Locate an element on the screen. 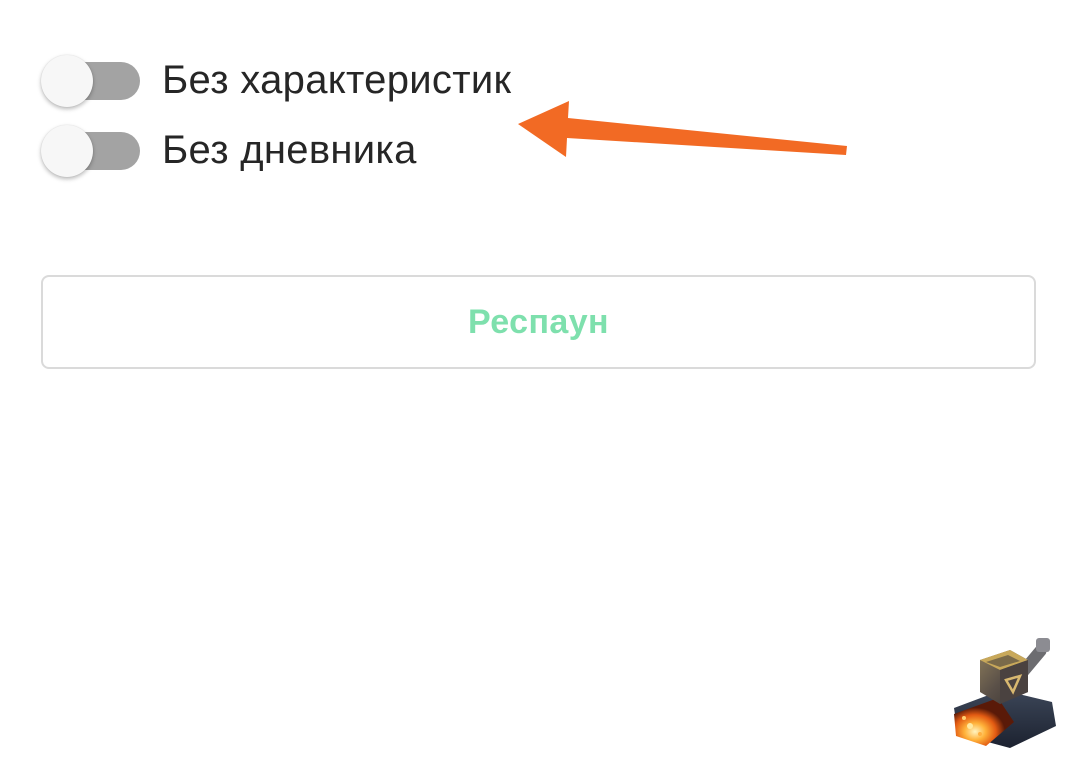 The width and height of the screenshot is (1080, 767). respawn-button-label: Респаун is located at coordinates (538, 321).